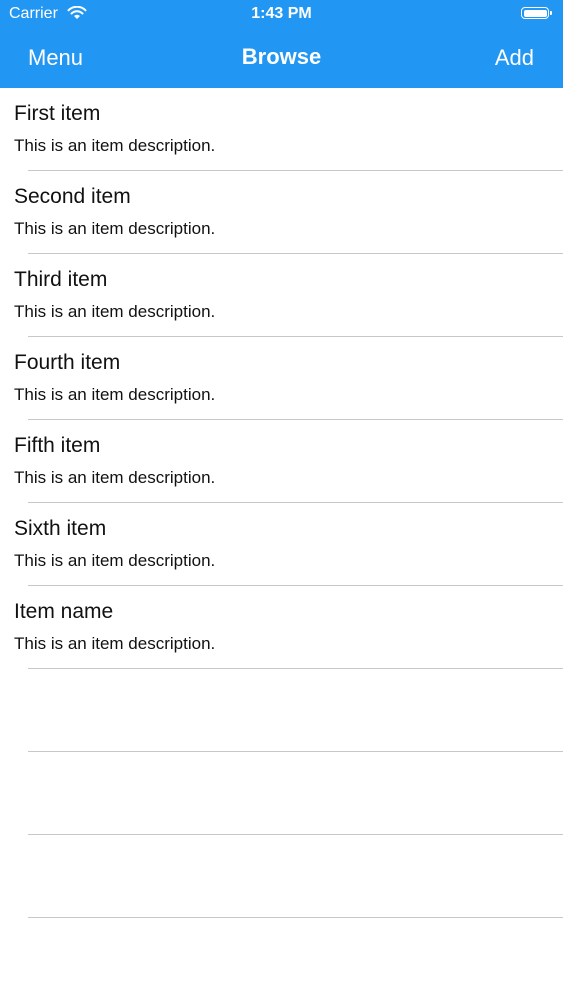 This screenshot has width=563, height=1000. I want to click on status-time: 1:43 PM, so click(281, 13).